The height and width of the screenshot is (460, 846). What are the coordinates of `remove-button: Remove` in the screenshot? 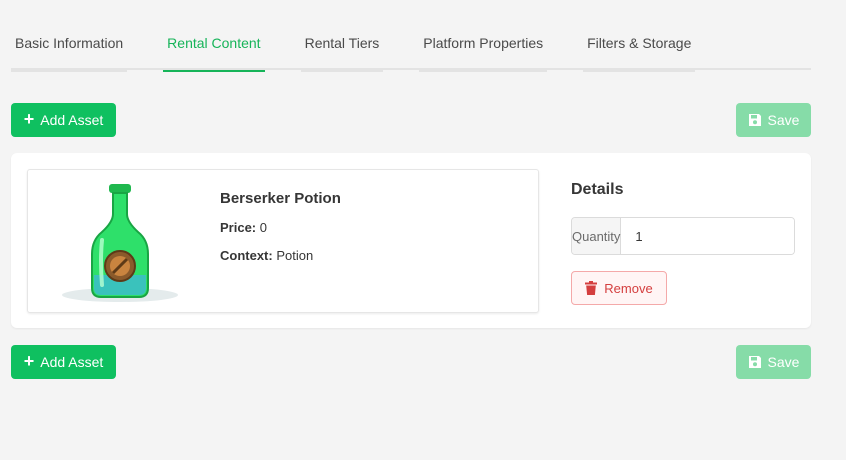 It's located at (619, 288).